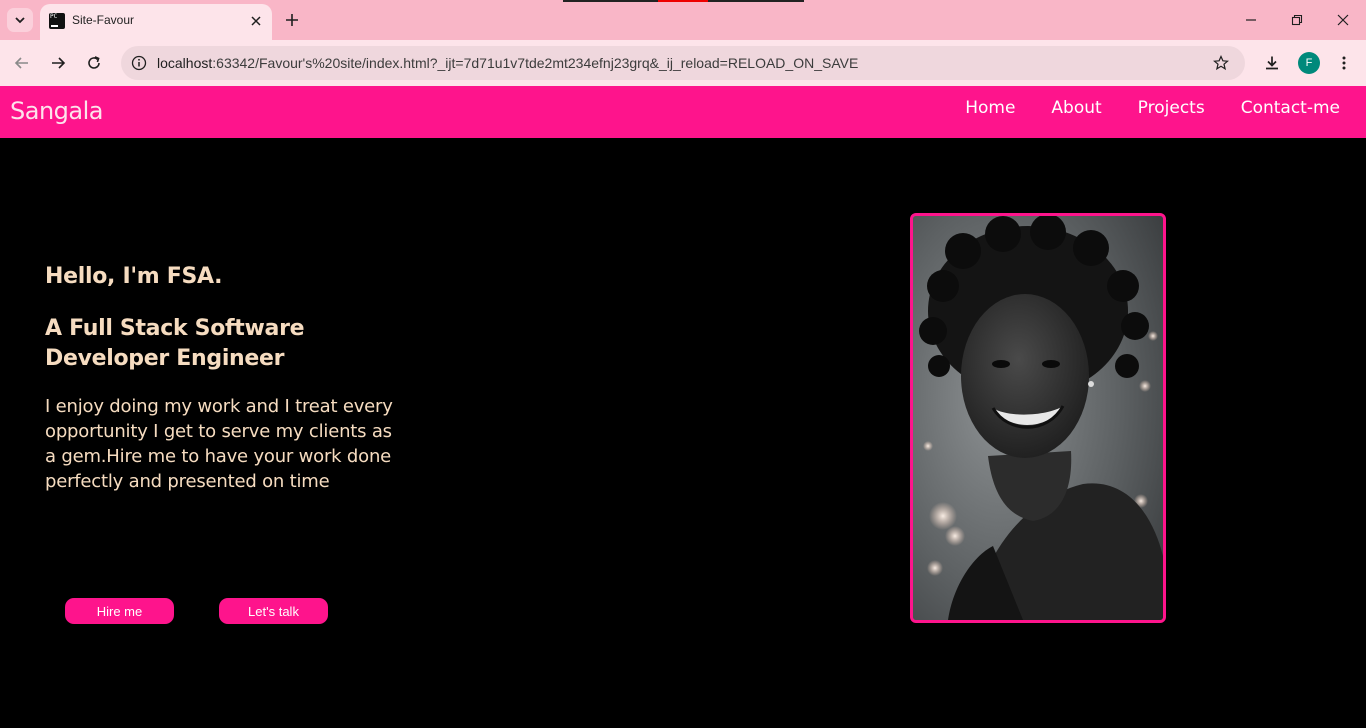 The width and height of the screenshot is (1366, 728). I want to click on pycharm-favicon-icon: PC, so click(57, 21).